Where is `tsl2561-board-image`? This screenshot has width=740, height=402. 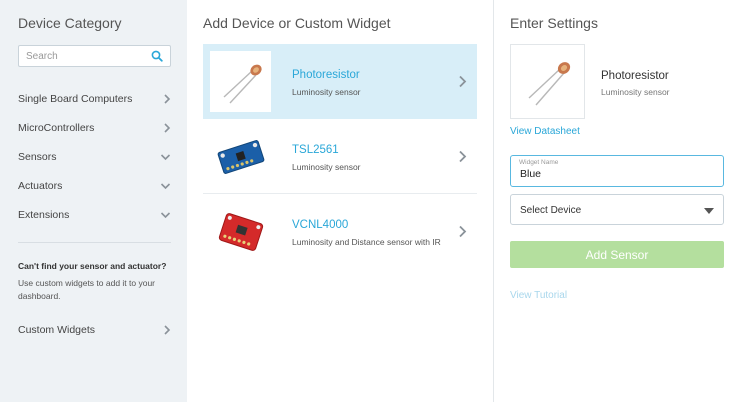
tsl2561-board-image is located at coordinates (240, 156).